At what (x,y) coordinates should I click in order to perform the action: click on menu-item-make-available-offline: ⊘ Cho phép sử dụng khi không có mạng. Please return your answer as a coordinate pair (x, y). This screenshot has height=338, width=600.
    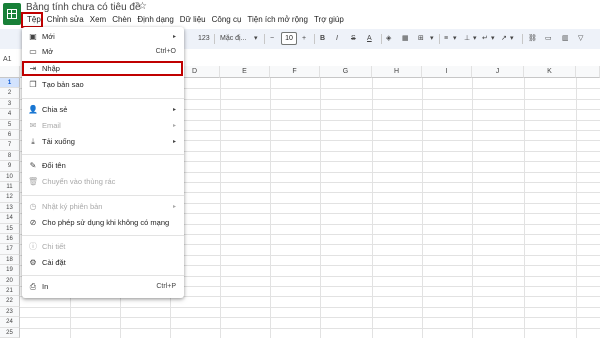
    Looking at the image, I should click on (103, 223).